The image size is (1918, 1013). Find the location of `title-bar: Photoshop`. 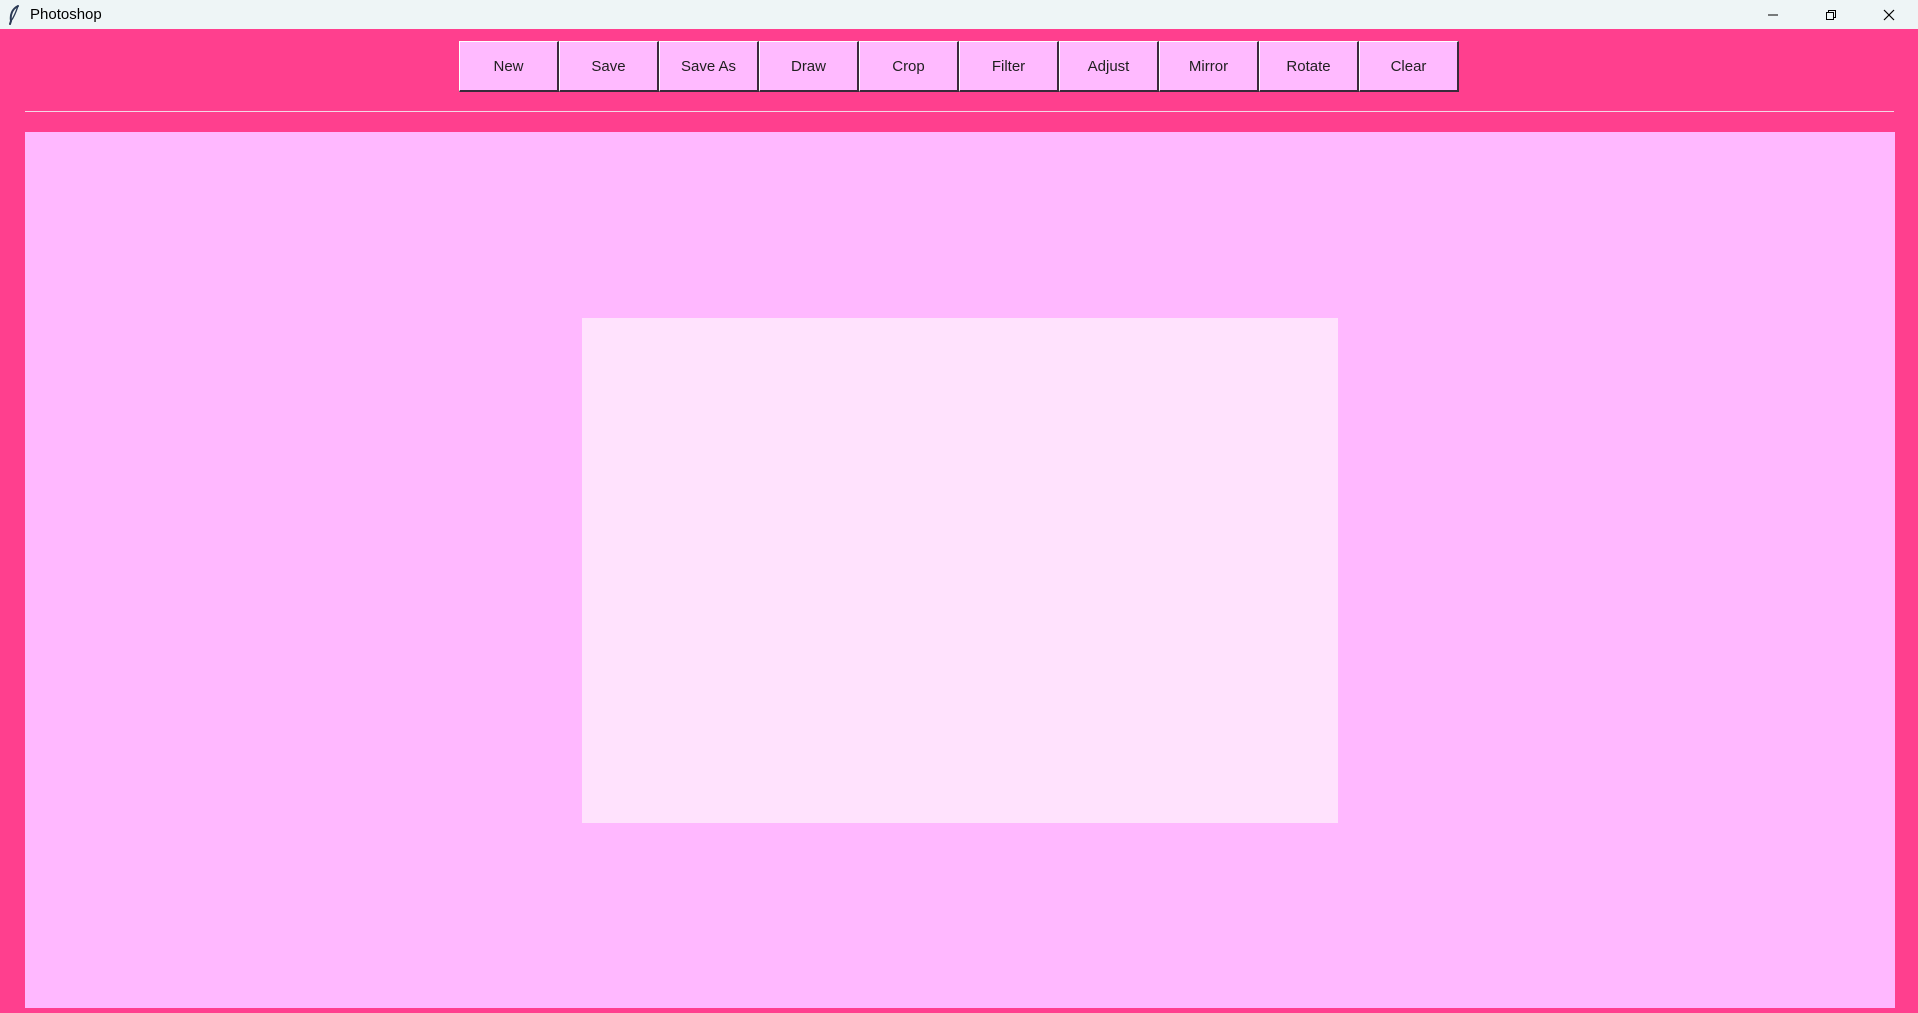

title-bar: Photoshop is located at coordinates (959, 14).